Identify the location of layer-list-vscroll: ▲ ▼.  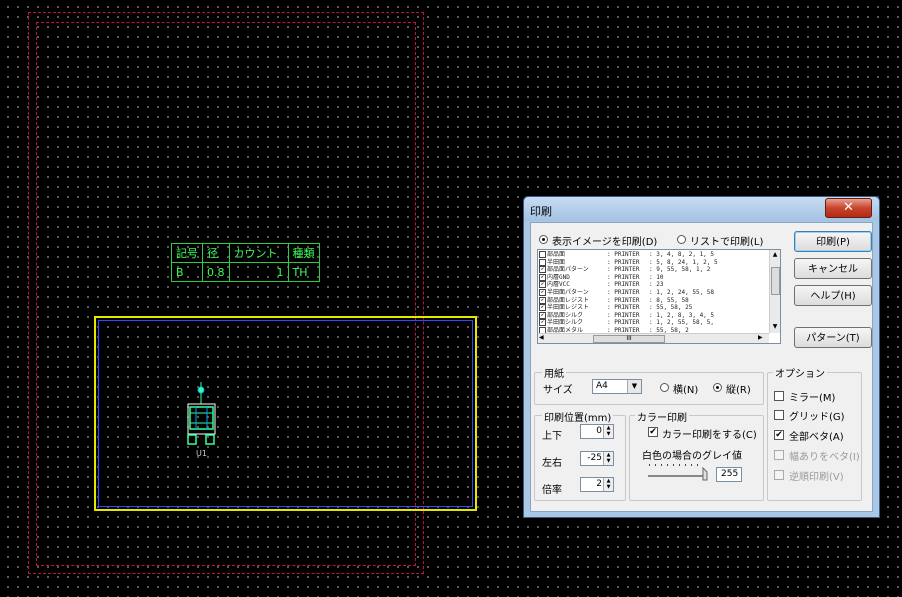
(774, 291).